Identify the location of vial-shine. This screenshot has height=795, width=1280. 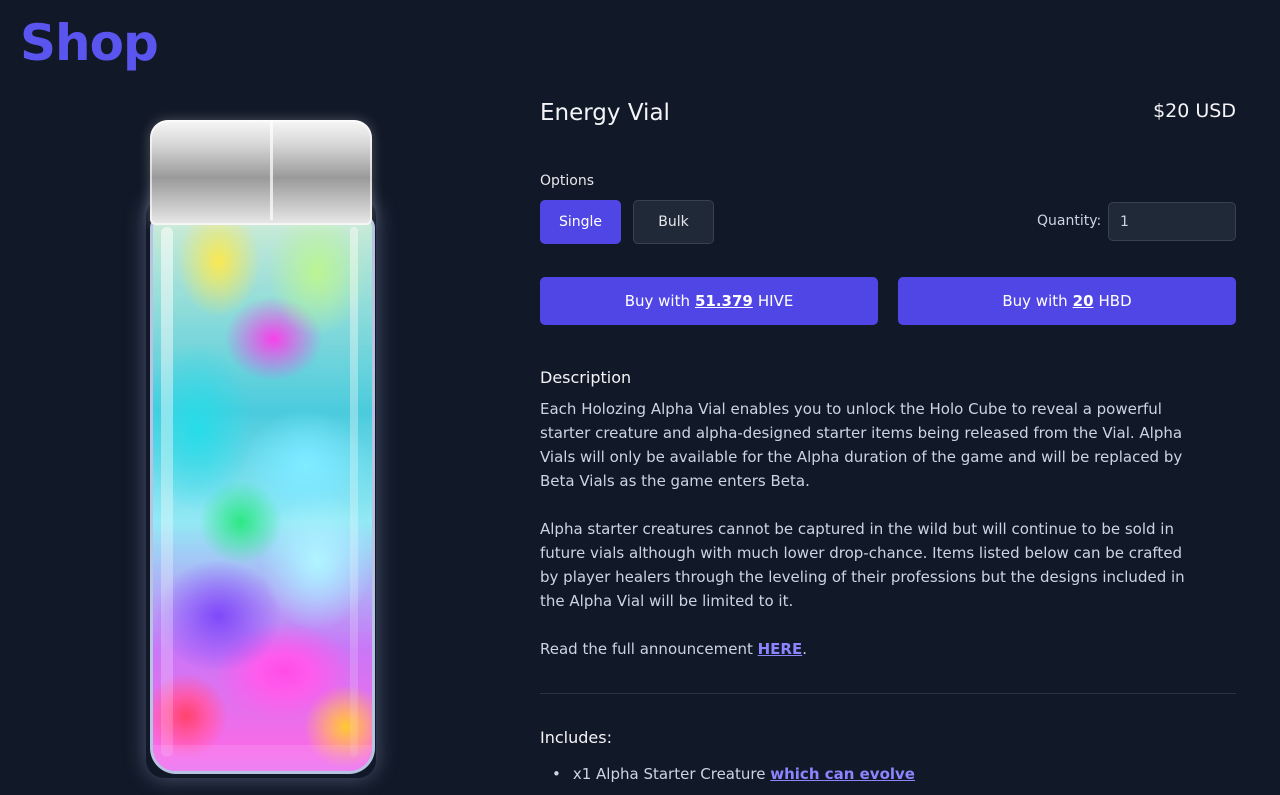
(167, 492).